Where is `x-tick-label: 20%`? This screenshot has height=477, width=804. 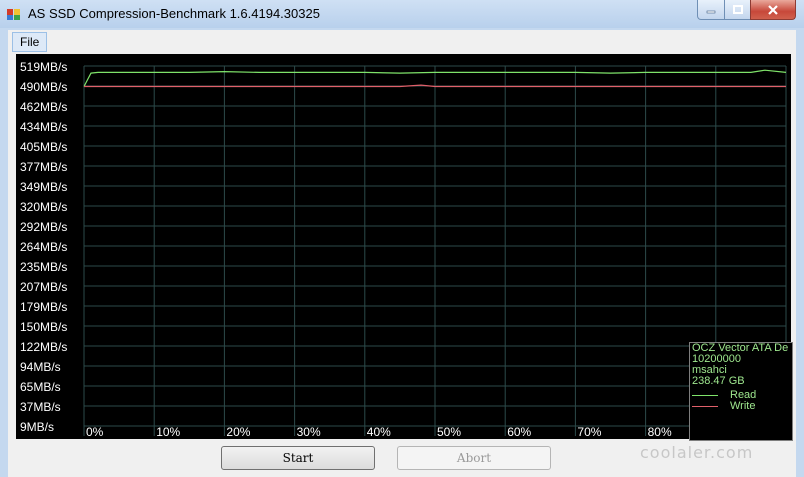
x-tick-label: 20% is located at coordinates (238, 432).